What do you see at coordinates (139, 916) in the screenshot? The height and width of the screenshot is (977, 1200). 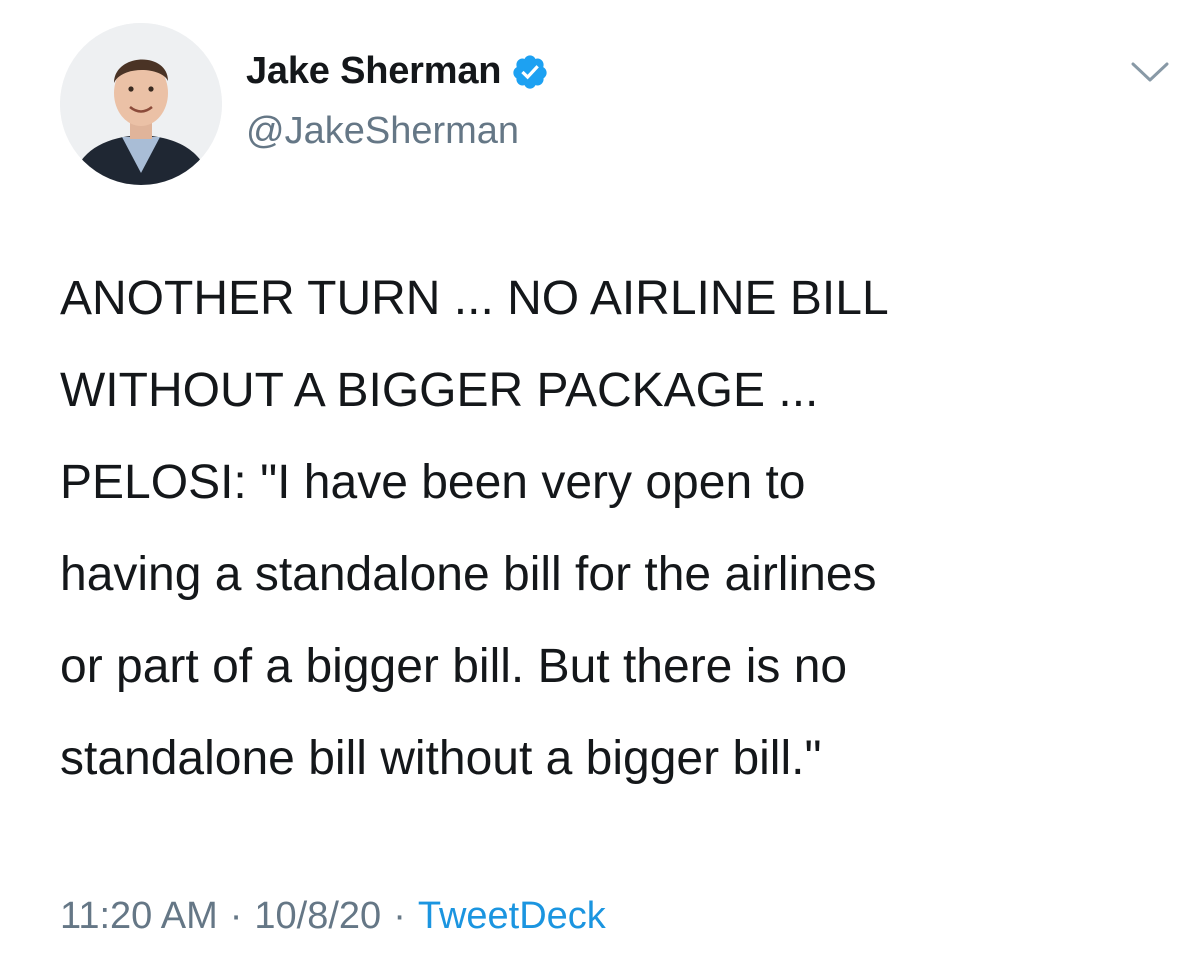 I see `tweet-time: 11:20 AM` at bounding box center [139, 916].